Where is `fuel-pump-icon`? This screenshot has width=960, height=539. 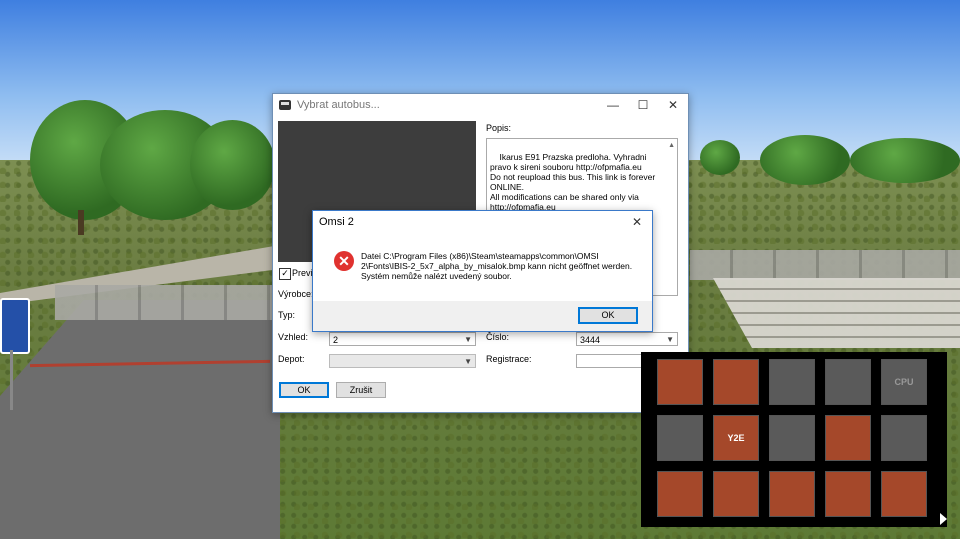
fuel-pump-icon is located at coordinates (904, 438).